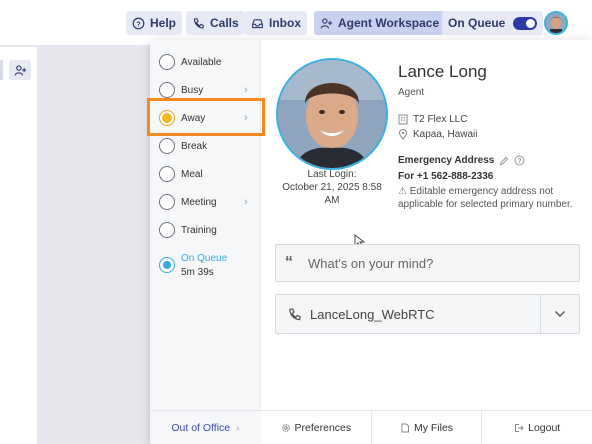  I want to click on file-icon, so click(405, 427).